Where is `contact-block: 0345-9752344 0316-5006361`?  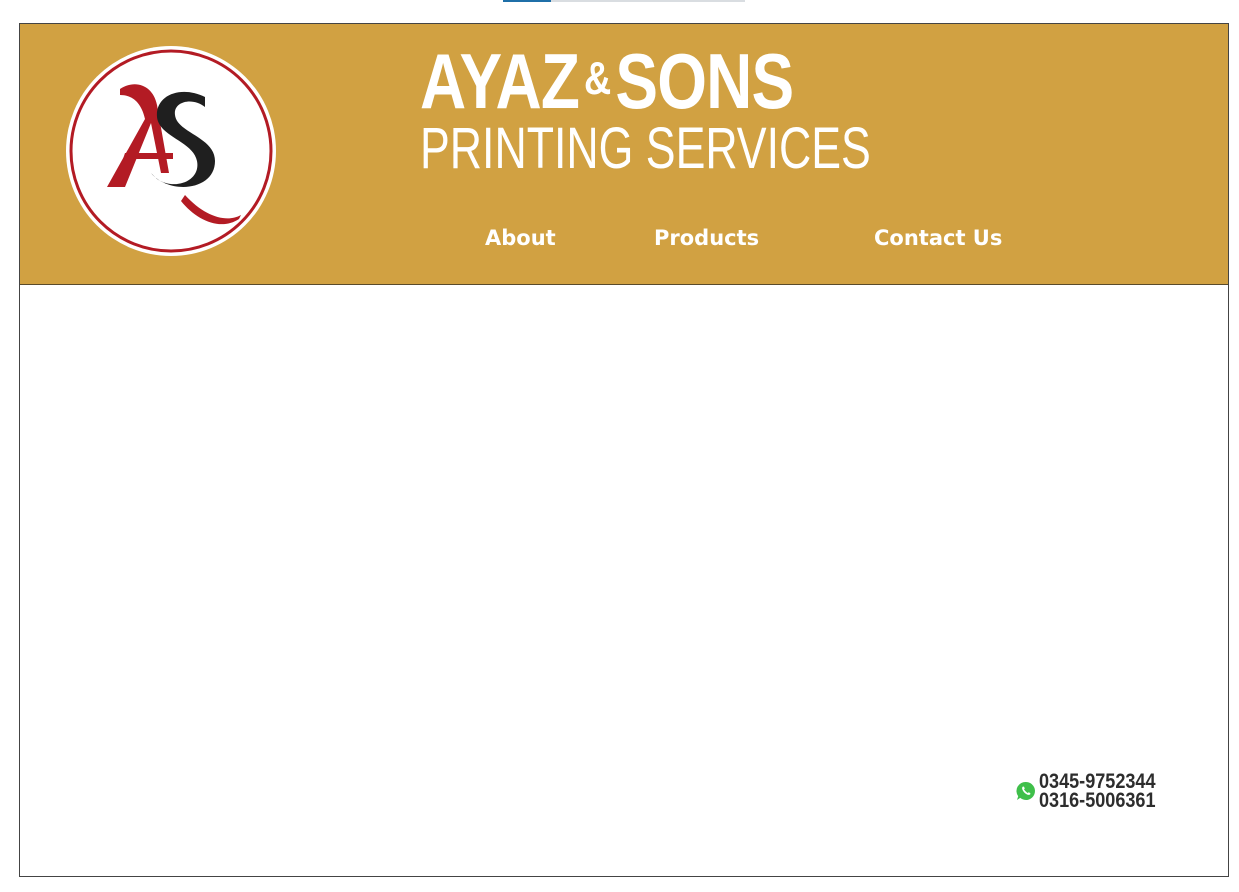 contact-block: 0345-9752344 0316-5006361 is located at coordinates (1095, 791).